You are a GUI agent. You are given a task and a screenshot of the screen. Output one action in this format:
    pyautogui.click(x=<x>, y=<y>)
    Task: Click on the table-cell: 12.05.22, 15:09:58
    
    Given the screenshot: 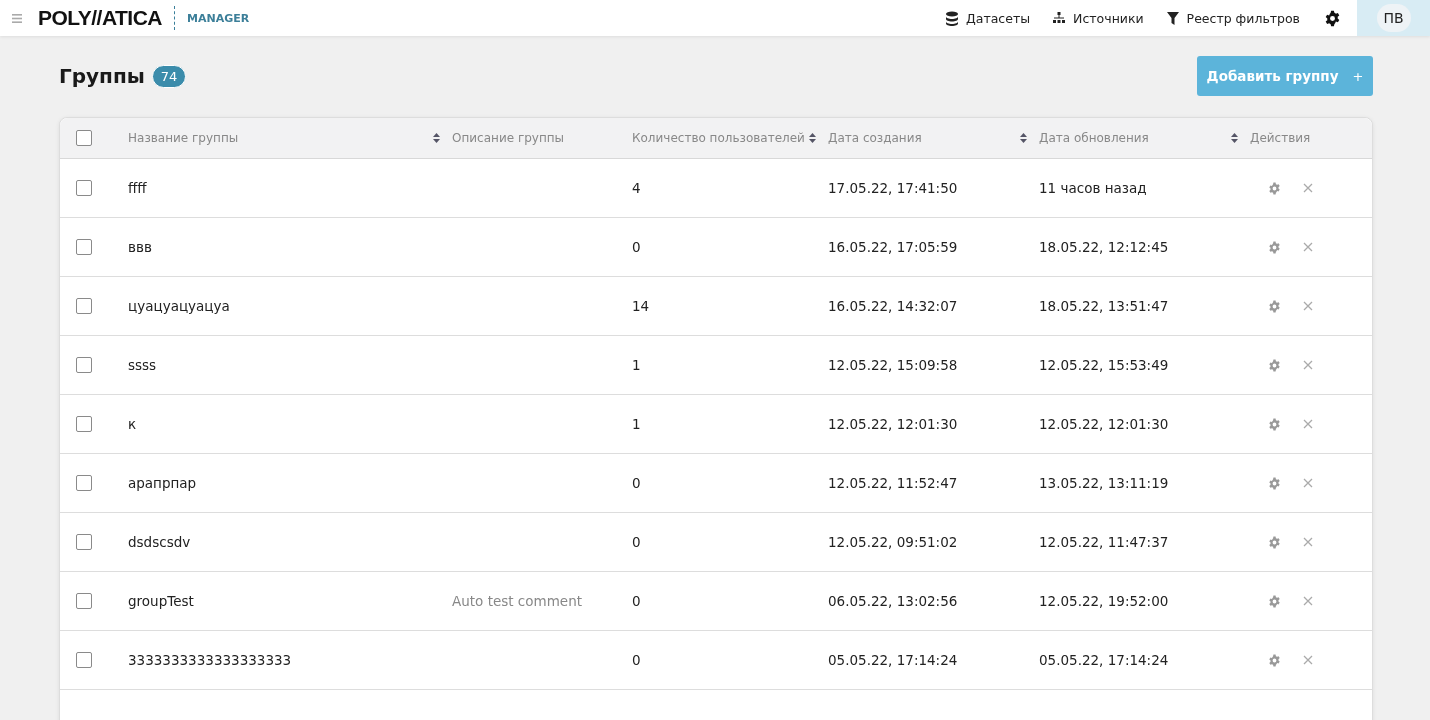 What is the action you would take?
    pyautogui.click(x=893, y=365)
    